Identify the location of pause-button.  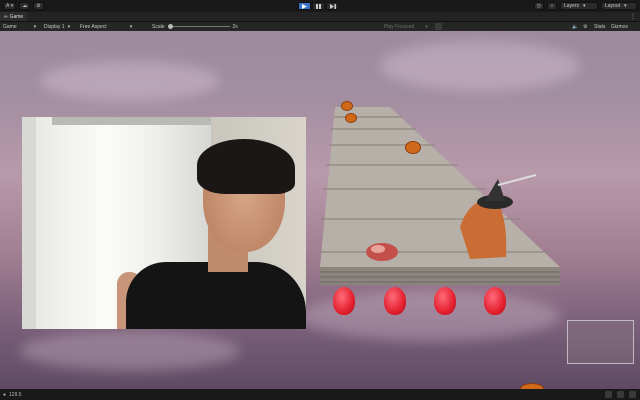
(318, 6).